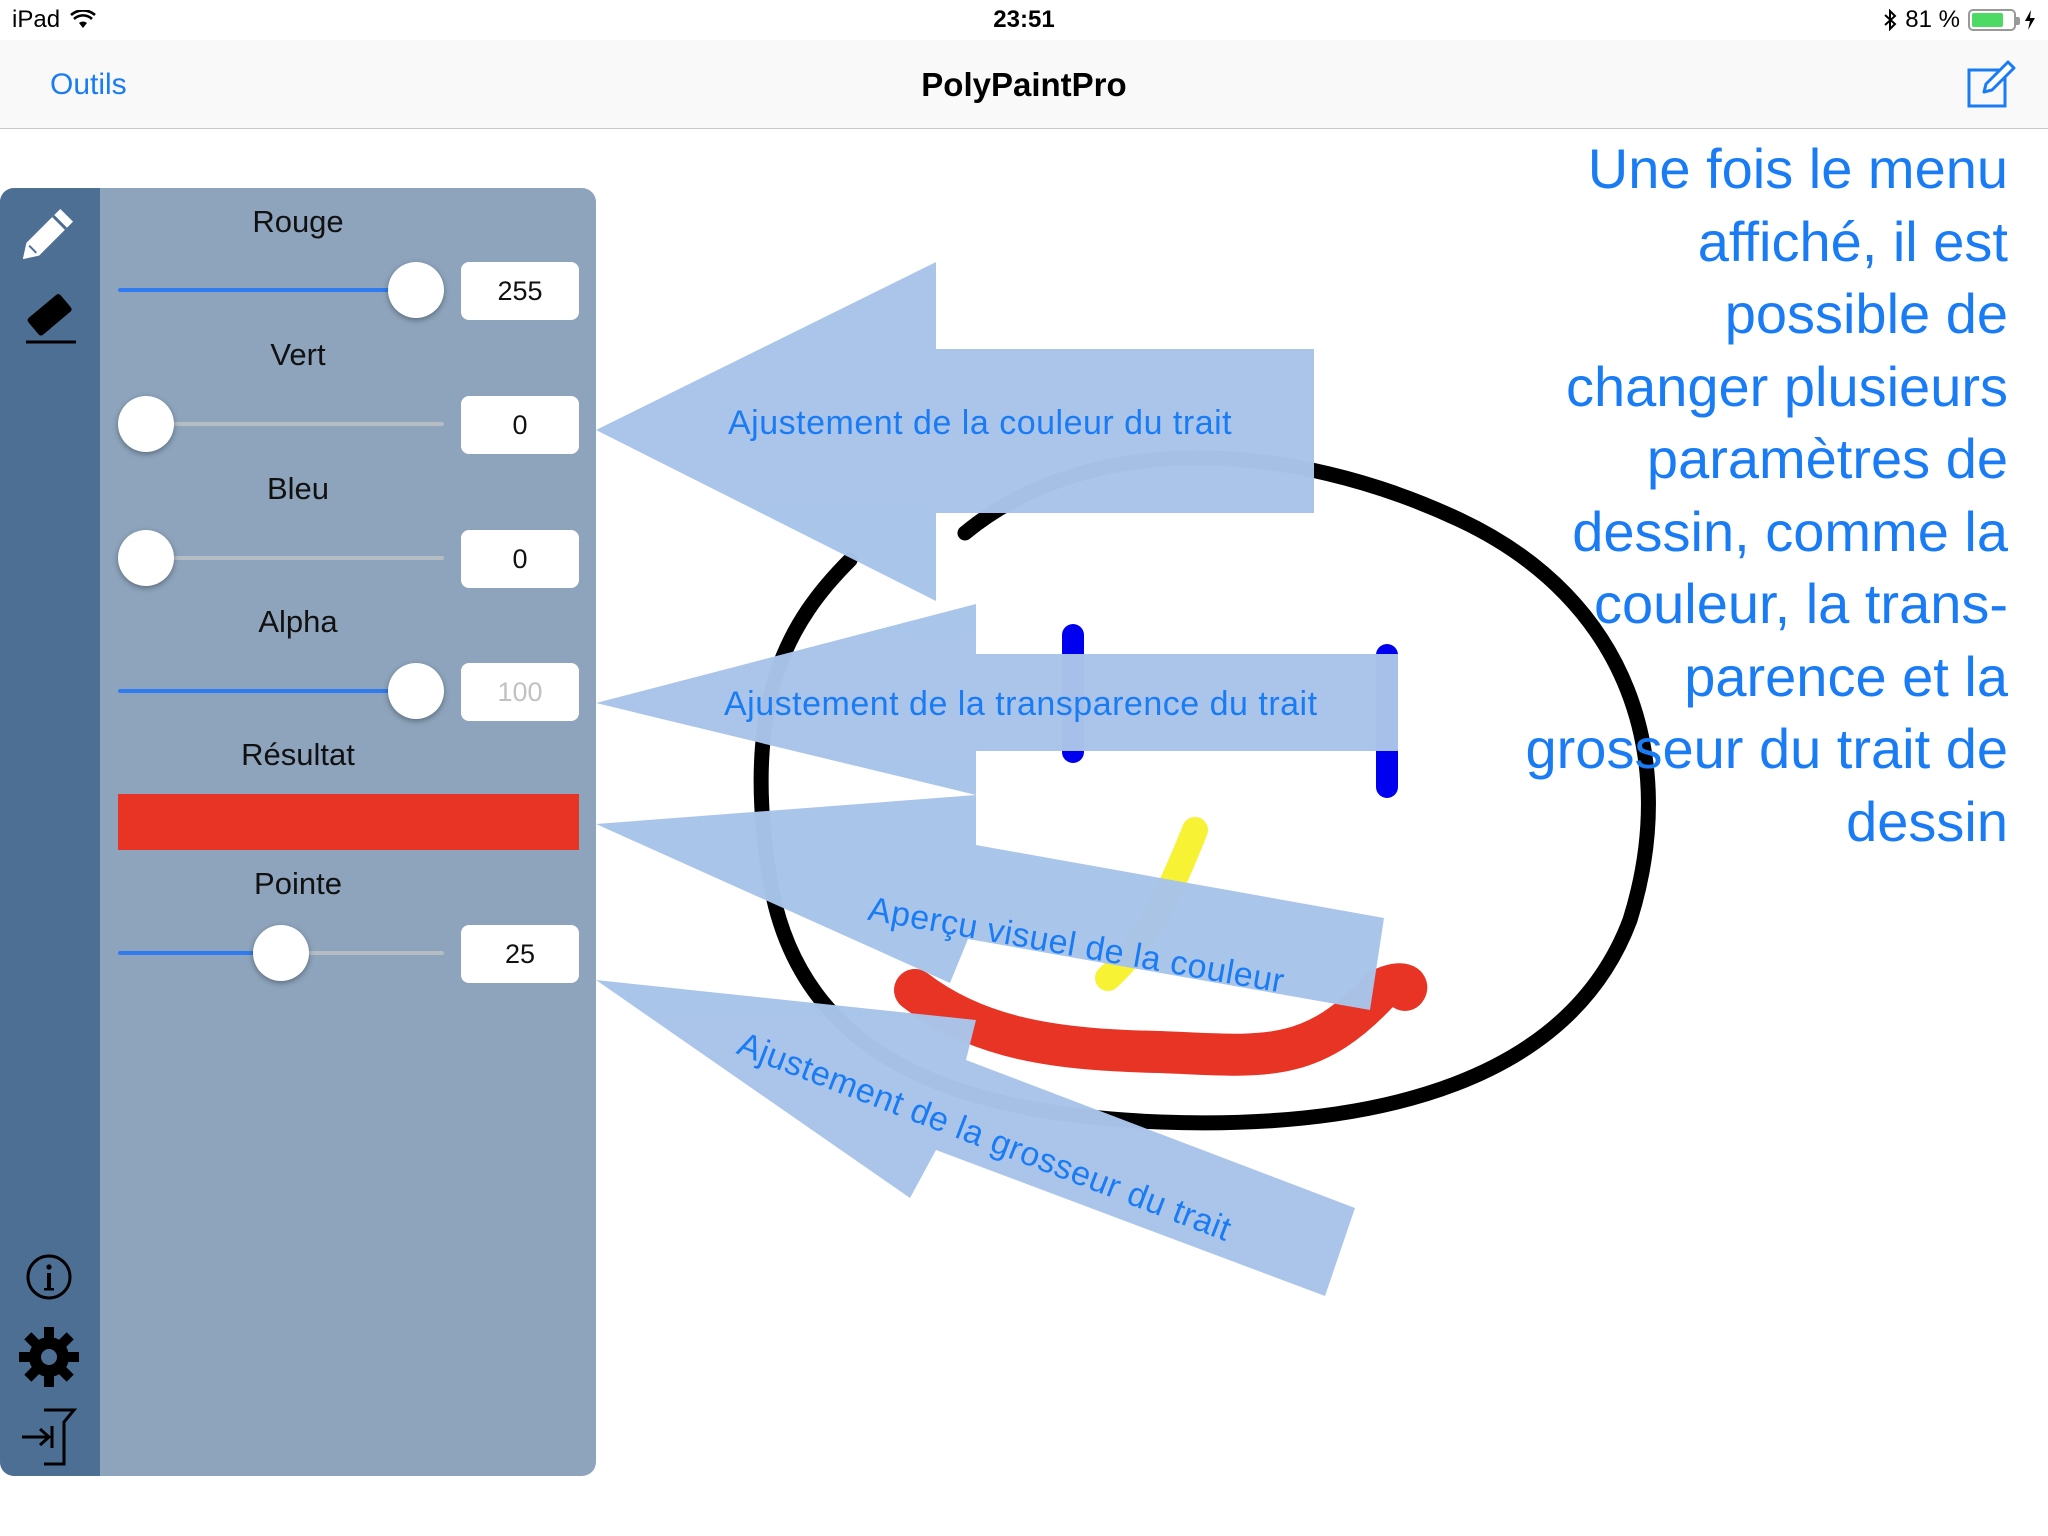 The image size is (2048, 1536). Describe the element at coordinates (1801, 603) in the screenshot. I see `info-line: couleur, la trans-` at that location.